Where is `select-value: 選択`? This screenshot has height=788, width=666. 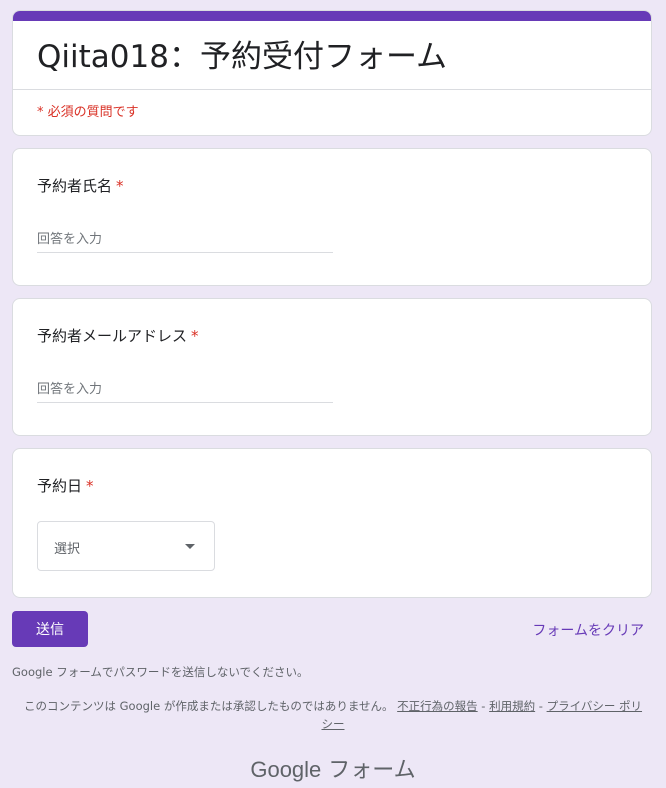 select-value: 選択 is located at coordinates (67, 549).